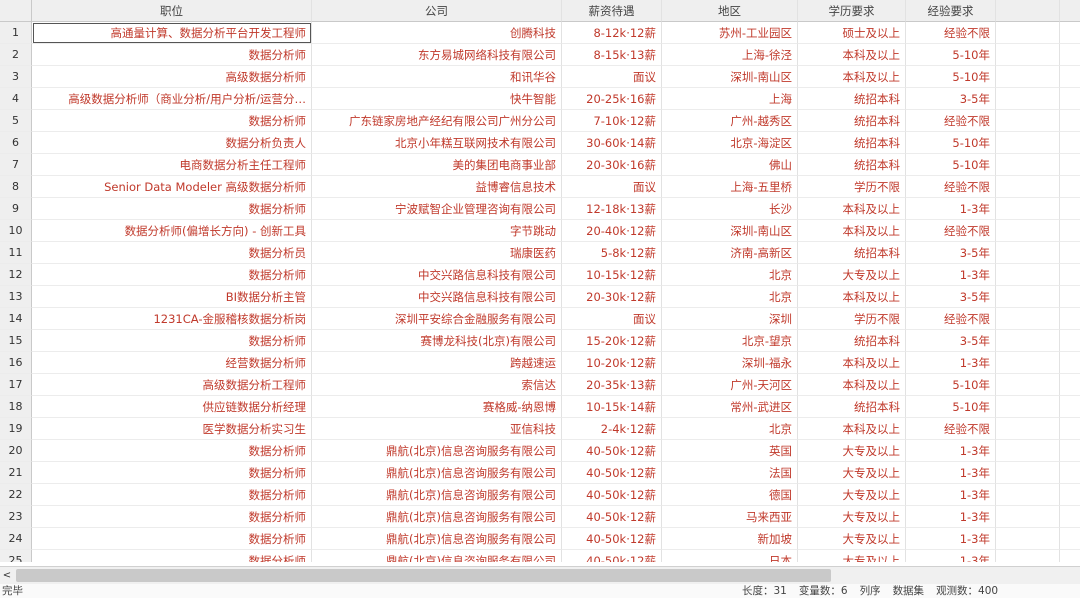 This screenshot has height=598, width=1080. Describe the element at coordinates (612, 341) in the screenshot. I see `cell-salary: 15-20k·12薪` at that location.